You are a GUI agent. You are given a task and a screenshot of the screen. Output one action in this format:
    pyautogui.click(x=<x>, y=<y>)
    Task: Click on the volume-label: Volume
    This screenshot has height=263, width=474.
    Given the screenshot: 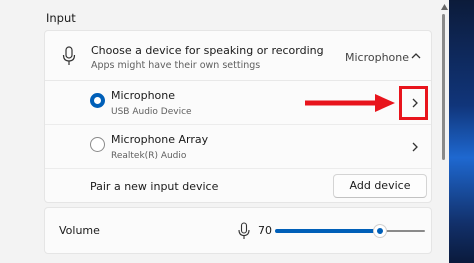 What is the action you would take?
    pyautogui.click(x=79, y=230)
    